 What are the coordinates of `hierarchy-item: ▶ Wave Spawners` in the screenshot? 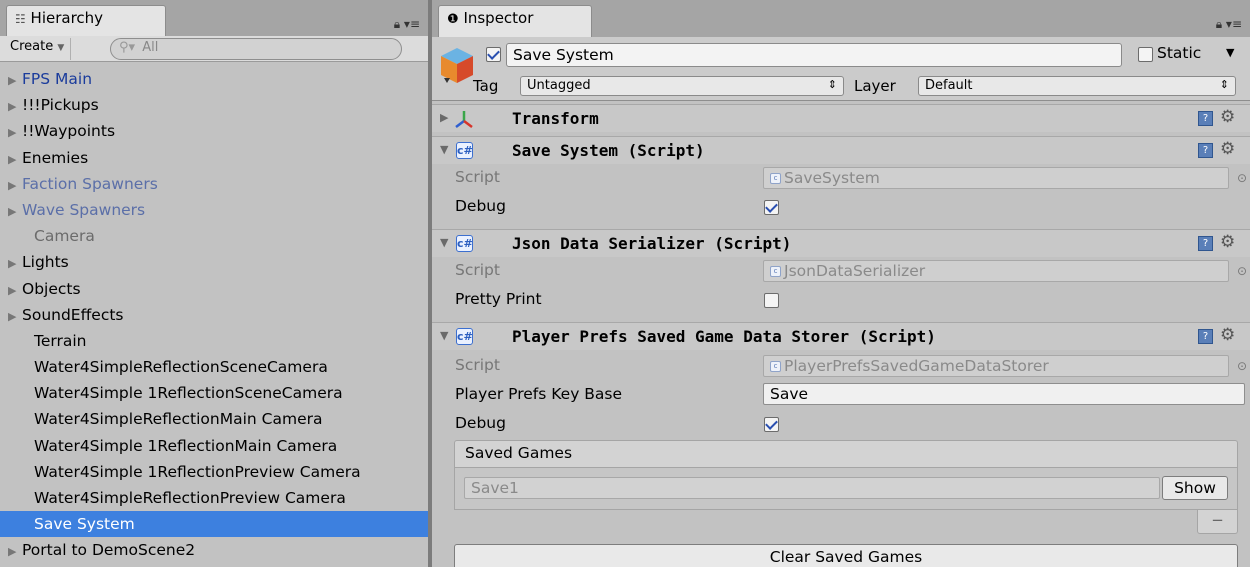 It's located at (214, 210).